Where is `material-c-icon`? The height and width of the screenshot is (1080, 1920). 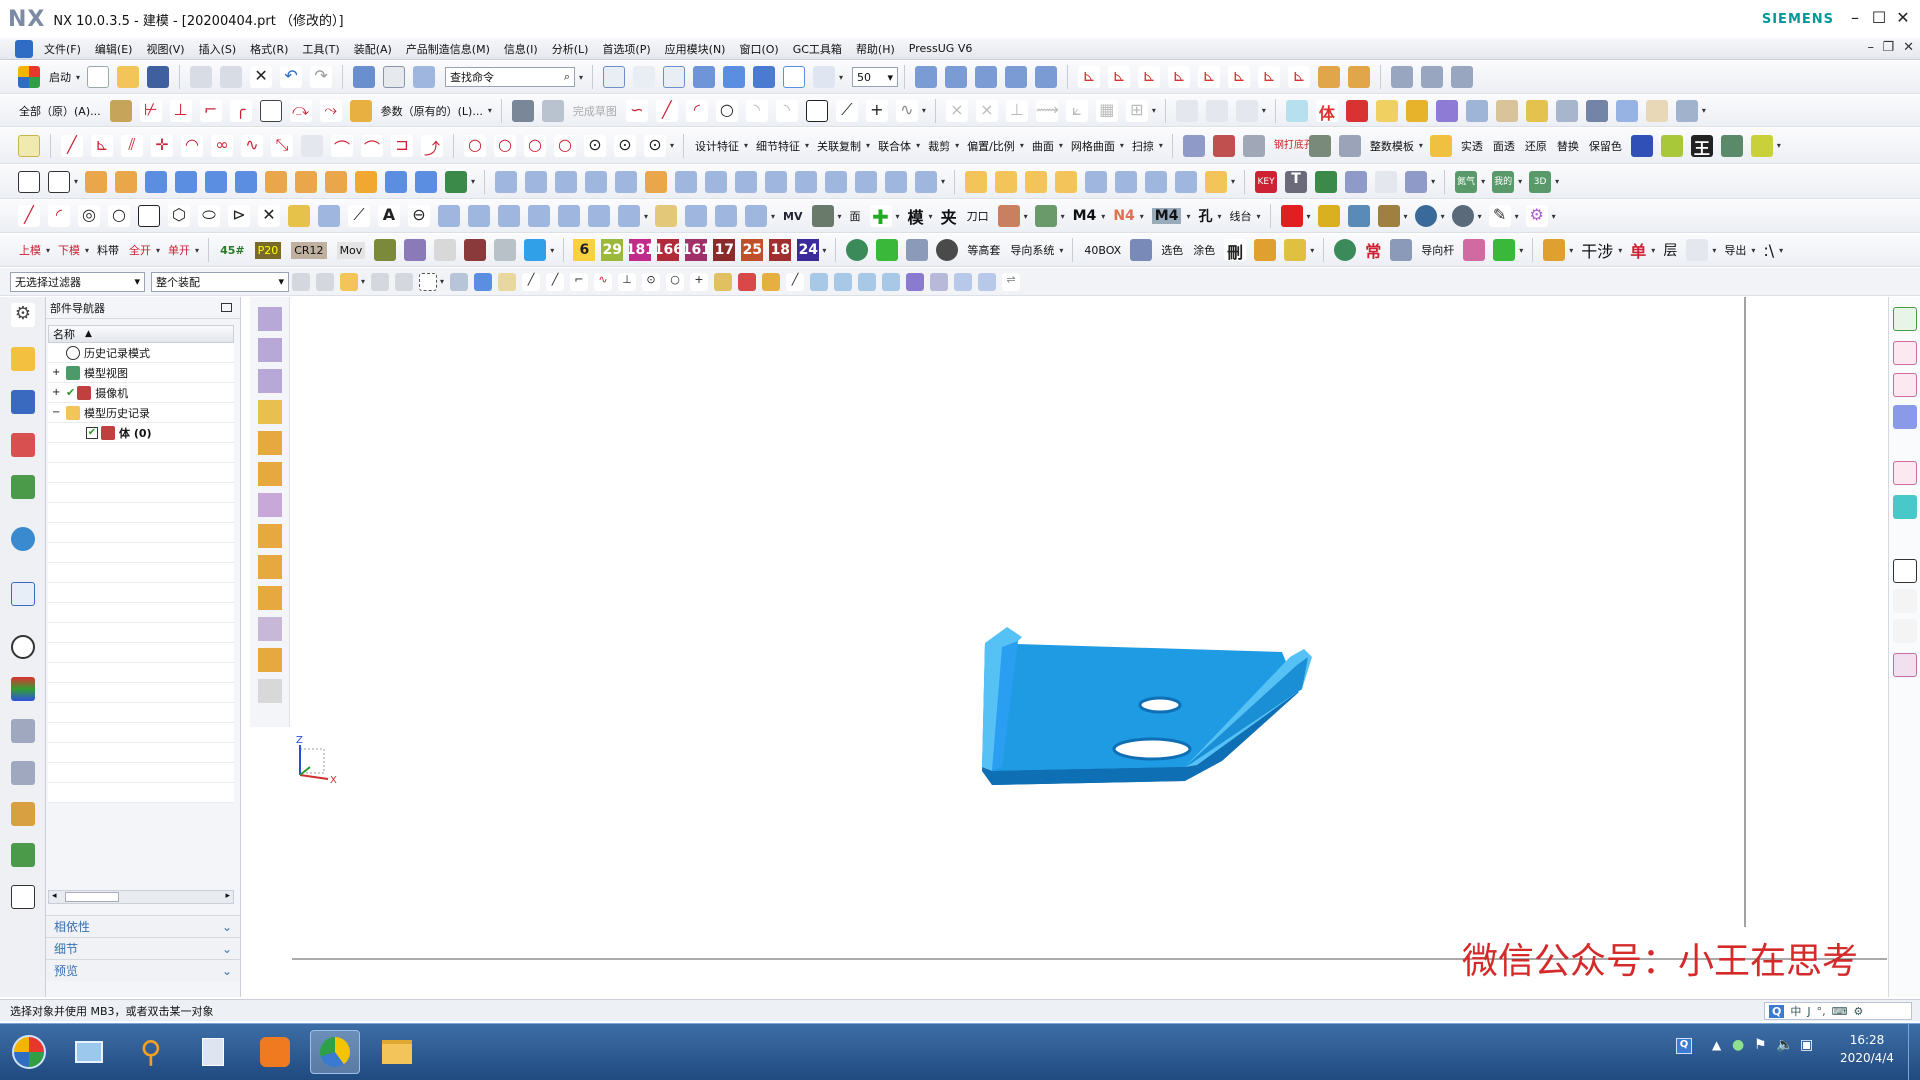 material-c-icon is located at coordinates (445, 250).